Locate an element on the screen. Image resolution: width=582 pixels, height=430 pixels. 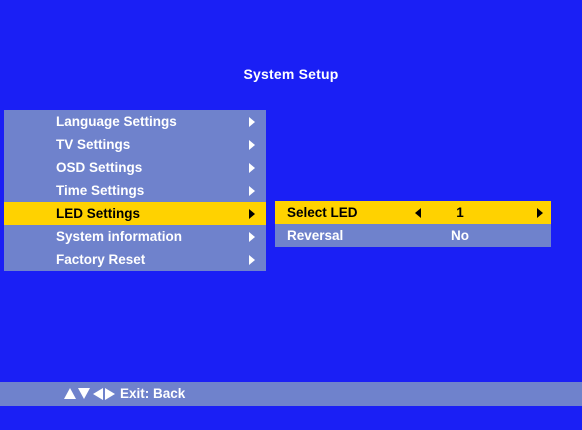
arrow-up-icon is located at coordinates (70, 393).